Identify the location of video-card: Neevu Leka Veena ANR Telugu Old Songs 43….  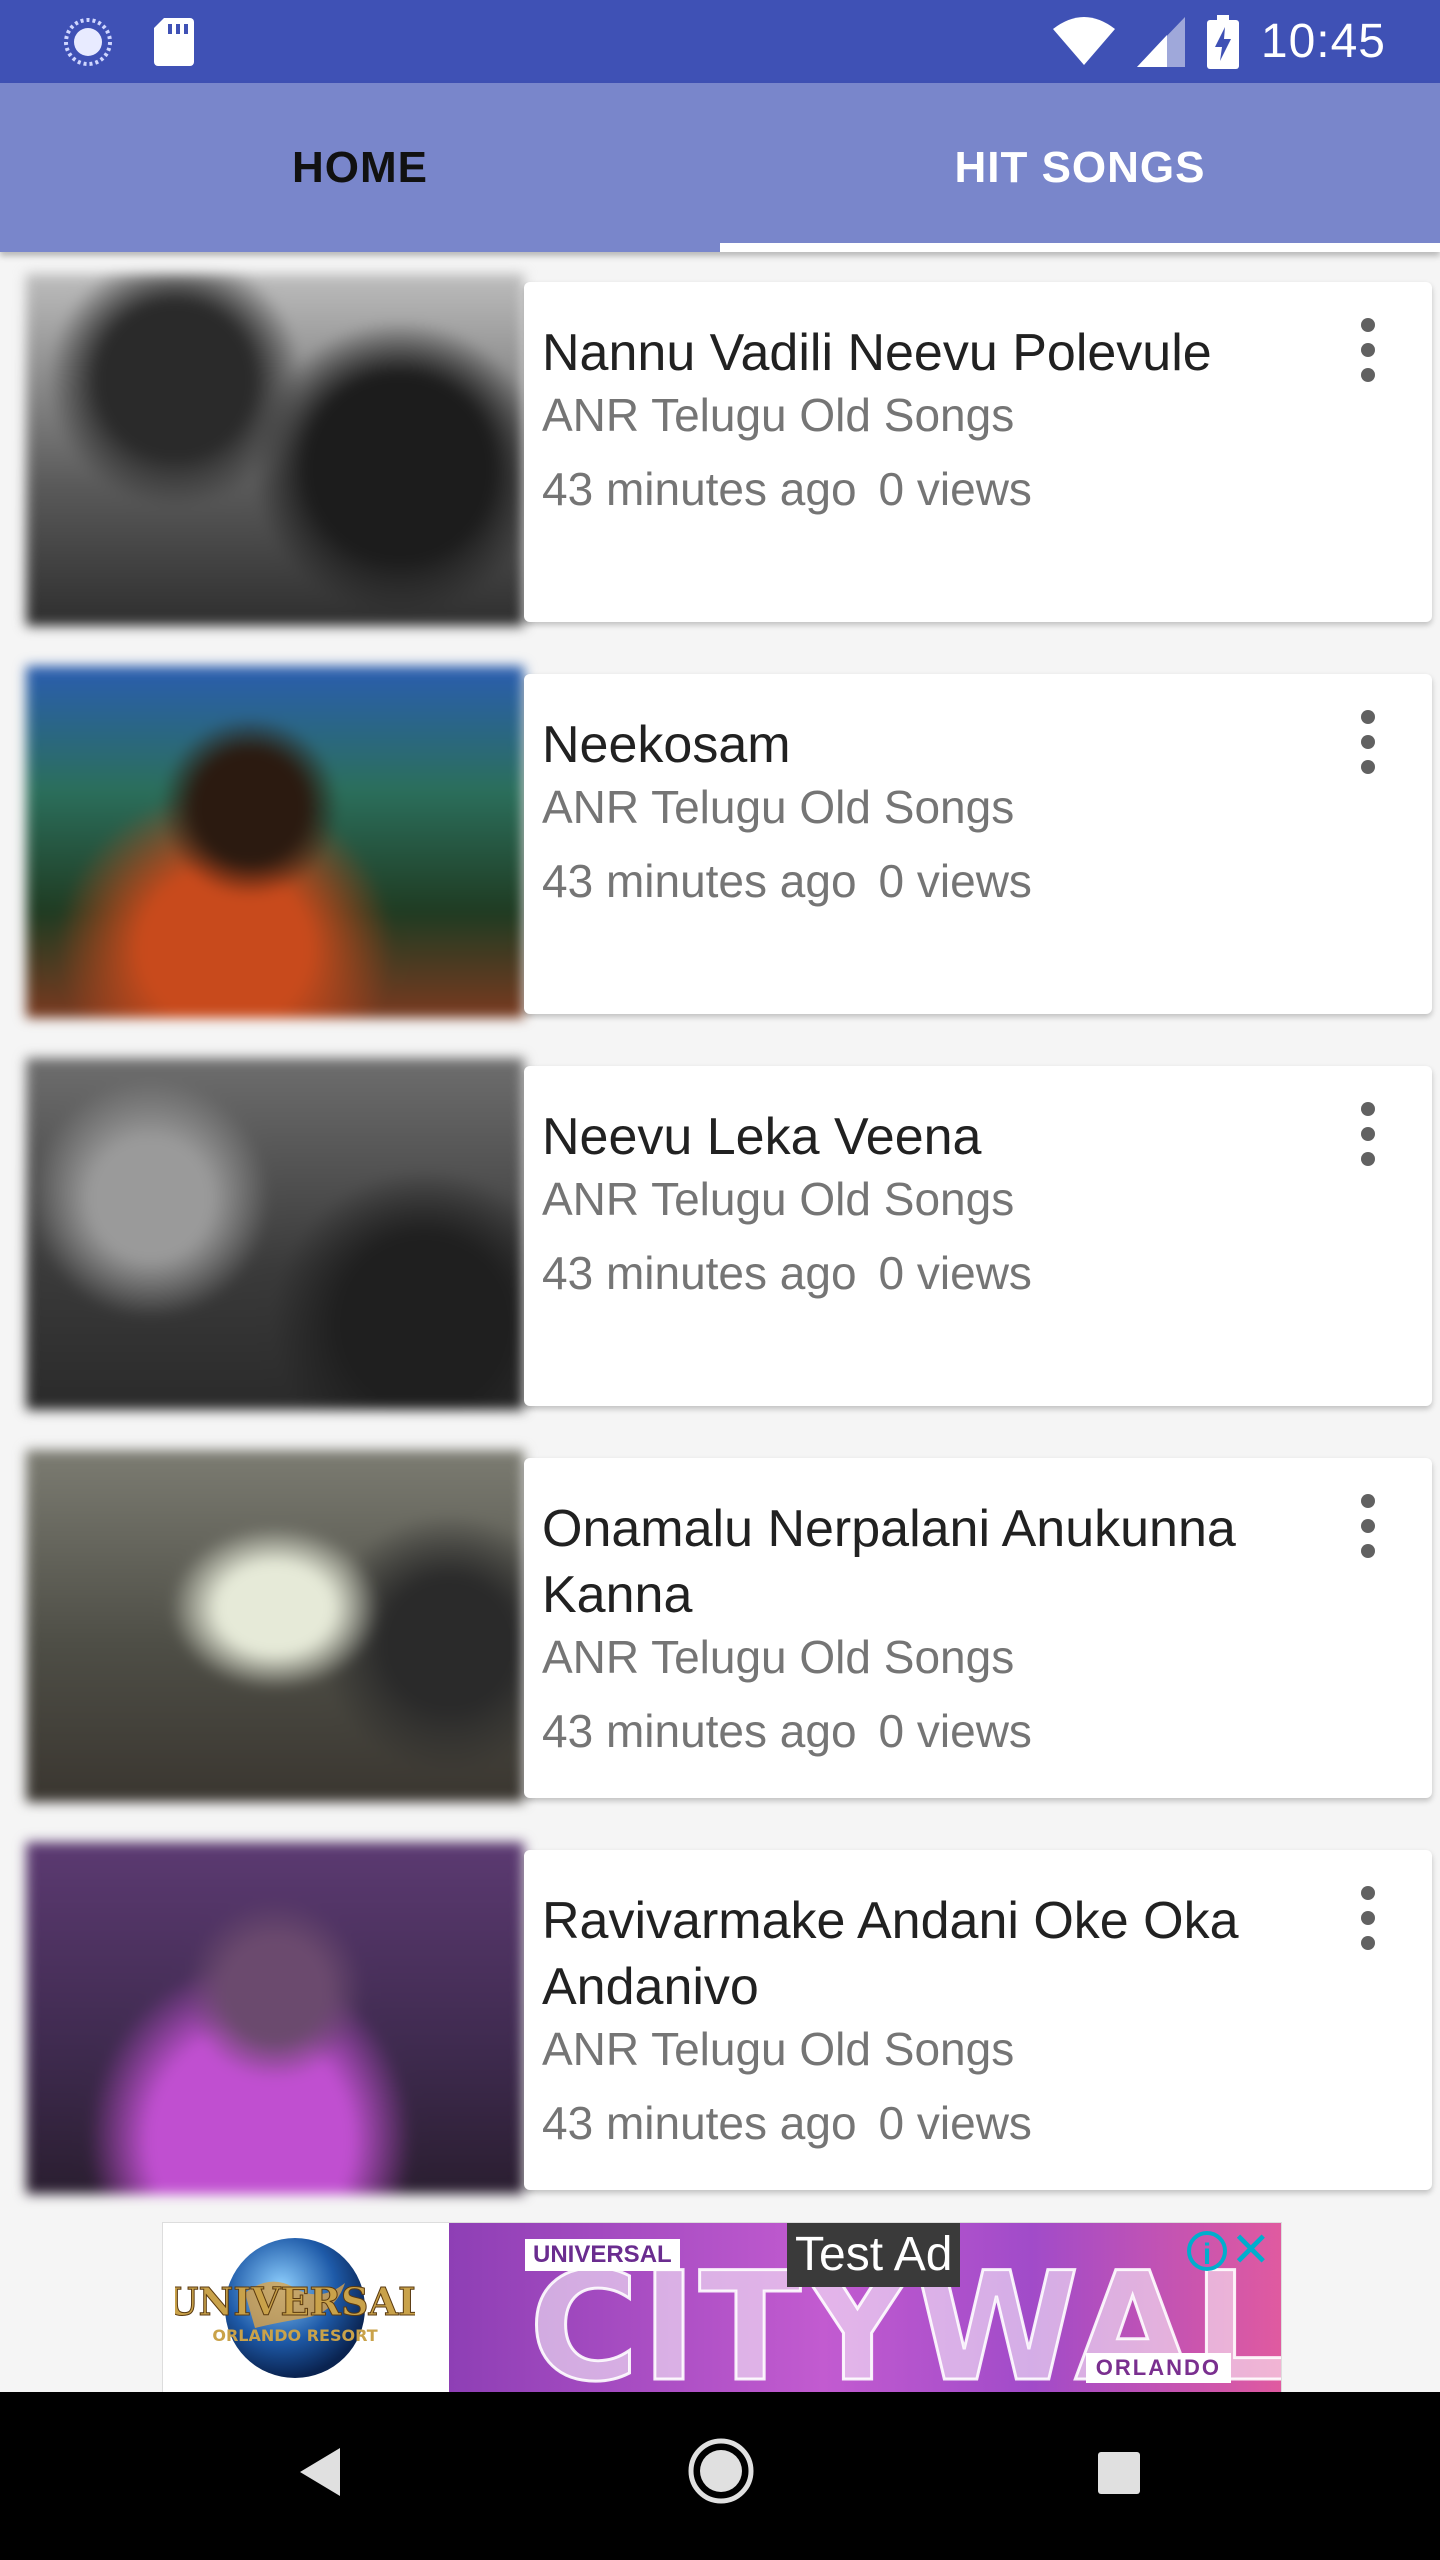
(978, 1236).